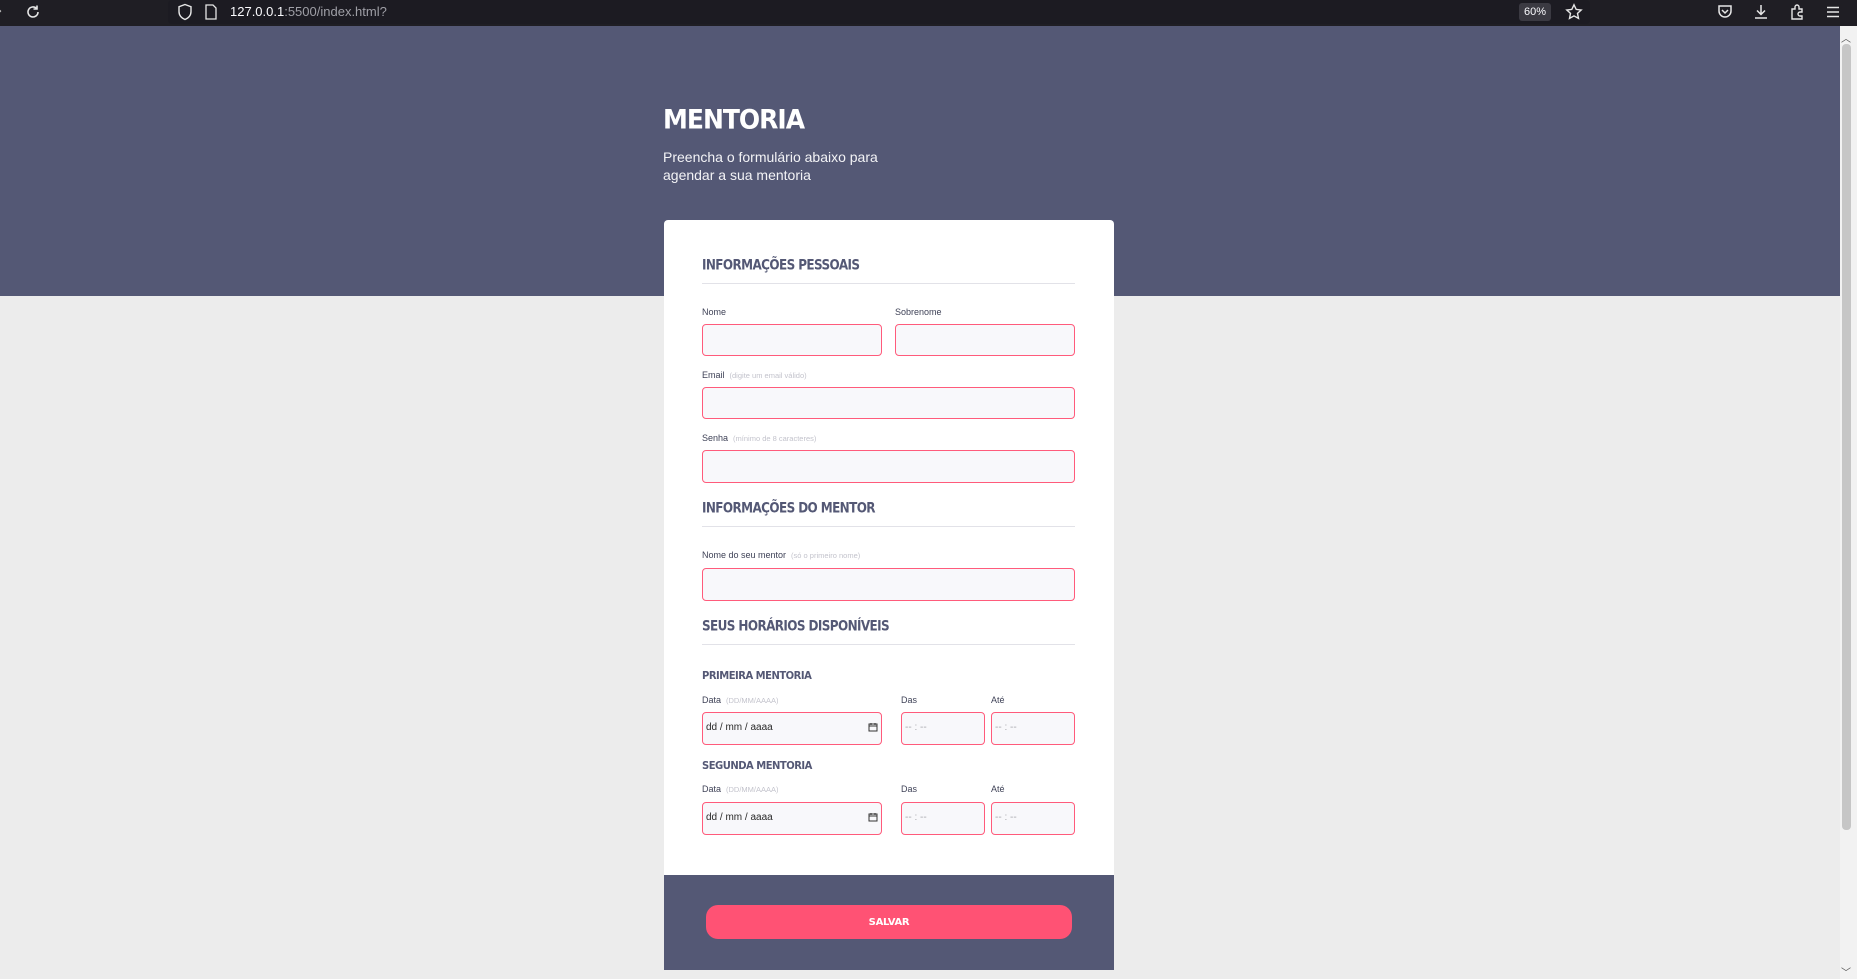  What do you see at coordinates (781, 265) in the screenshot?
I see `section-title-personal: INFORMAÇÕES PESSOAIS` at bounding box center [781, 265].